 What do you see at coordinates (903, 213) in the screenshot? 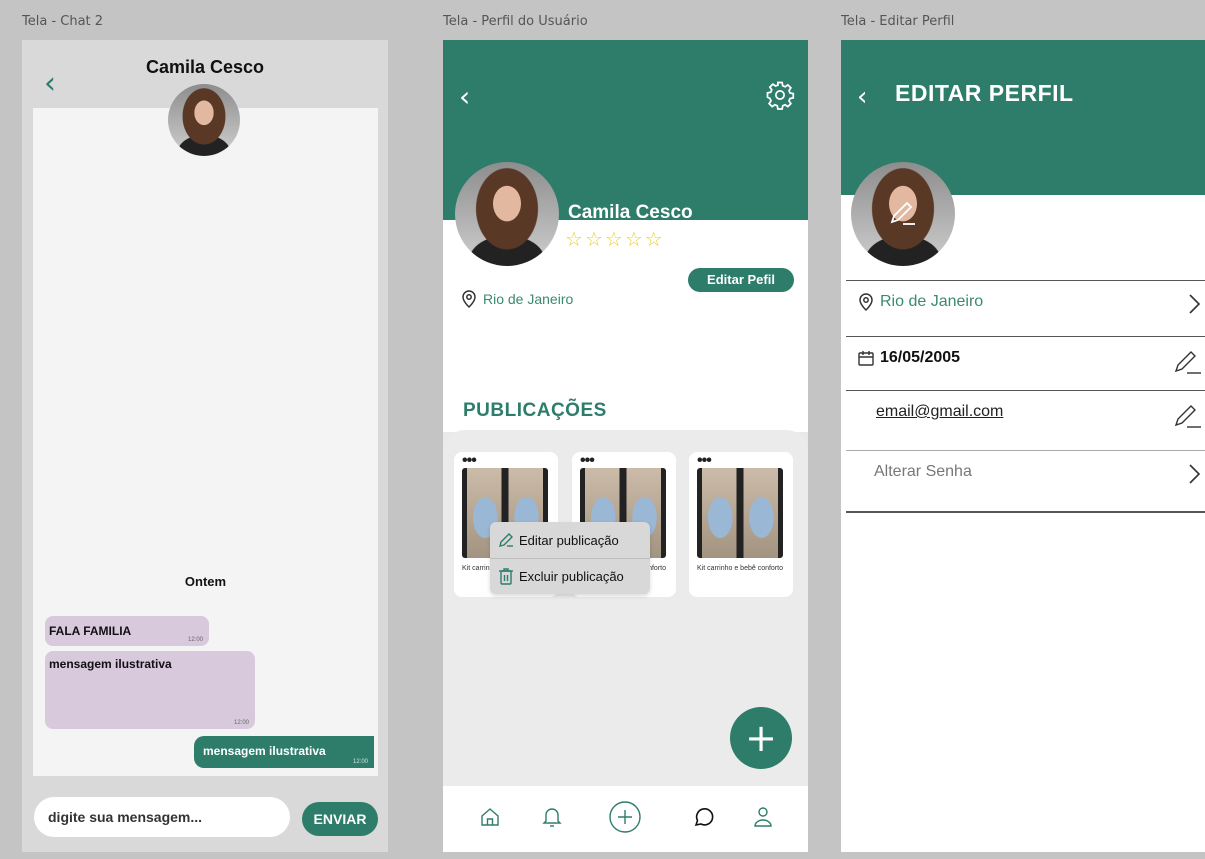
I see `edit-avatar-pencil-icon` at bounding box center [903, 213].